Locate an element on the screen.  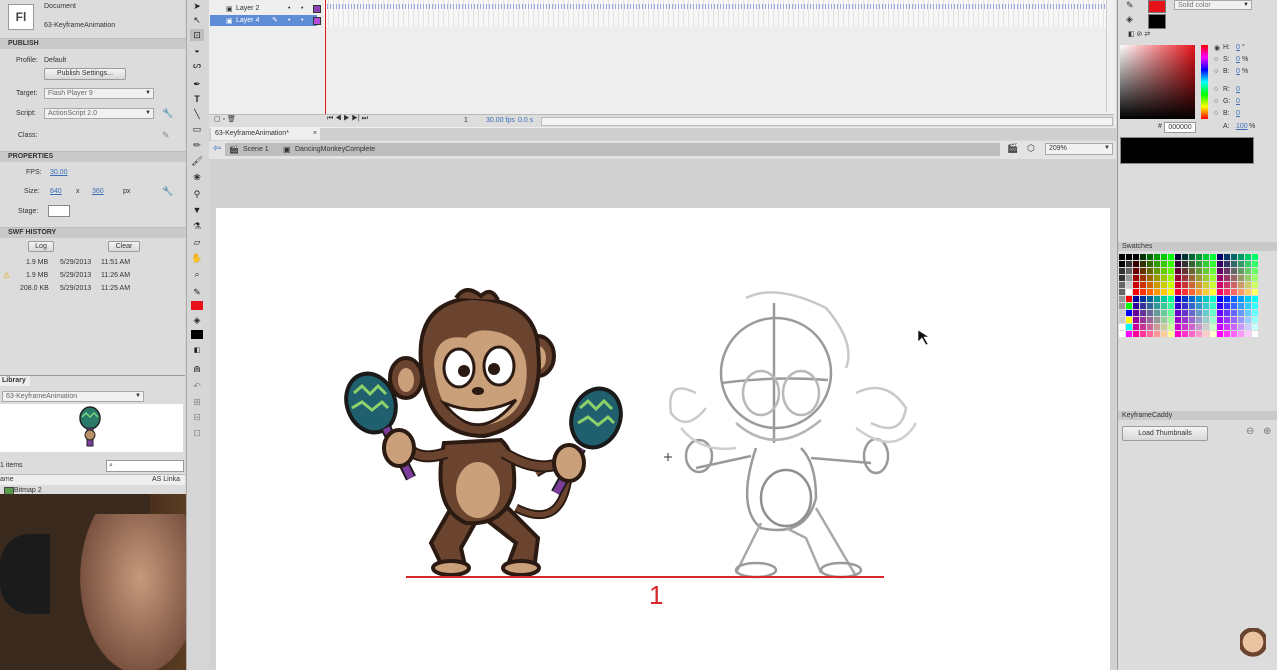
color-option-icons: ◧ ⊘ ⇄ is located at coordinates (1139, 34).